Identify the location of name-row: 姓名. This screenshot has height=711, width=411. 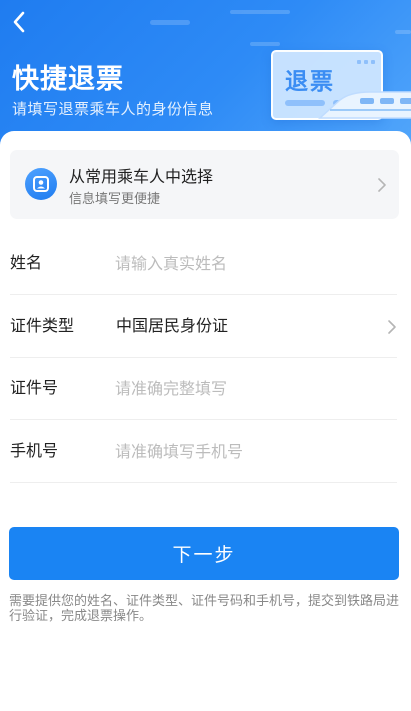
(203, 263).